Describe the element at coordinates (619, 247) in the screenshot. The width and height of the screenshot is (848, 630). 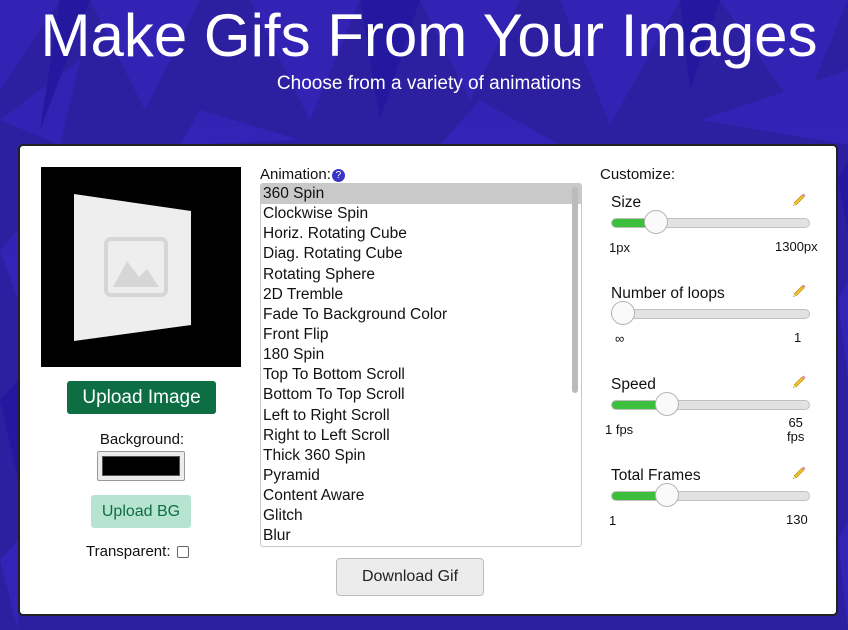
I see `size-min-label: 1px` at that location.